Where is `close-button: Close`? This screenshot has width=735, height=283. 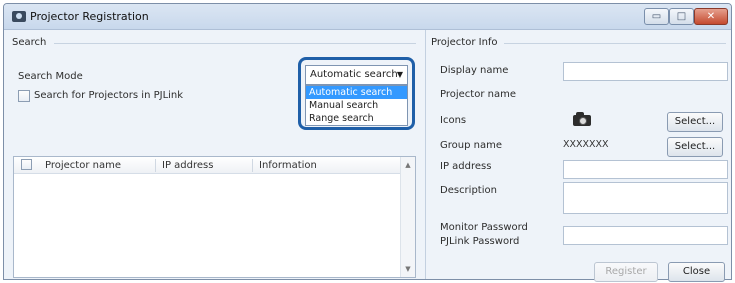
close-button: Close is located at coordinates (696, 272).